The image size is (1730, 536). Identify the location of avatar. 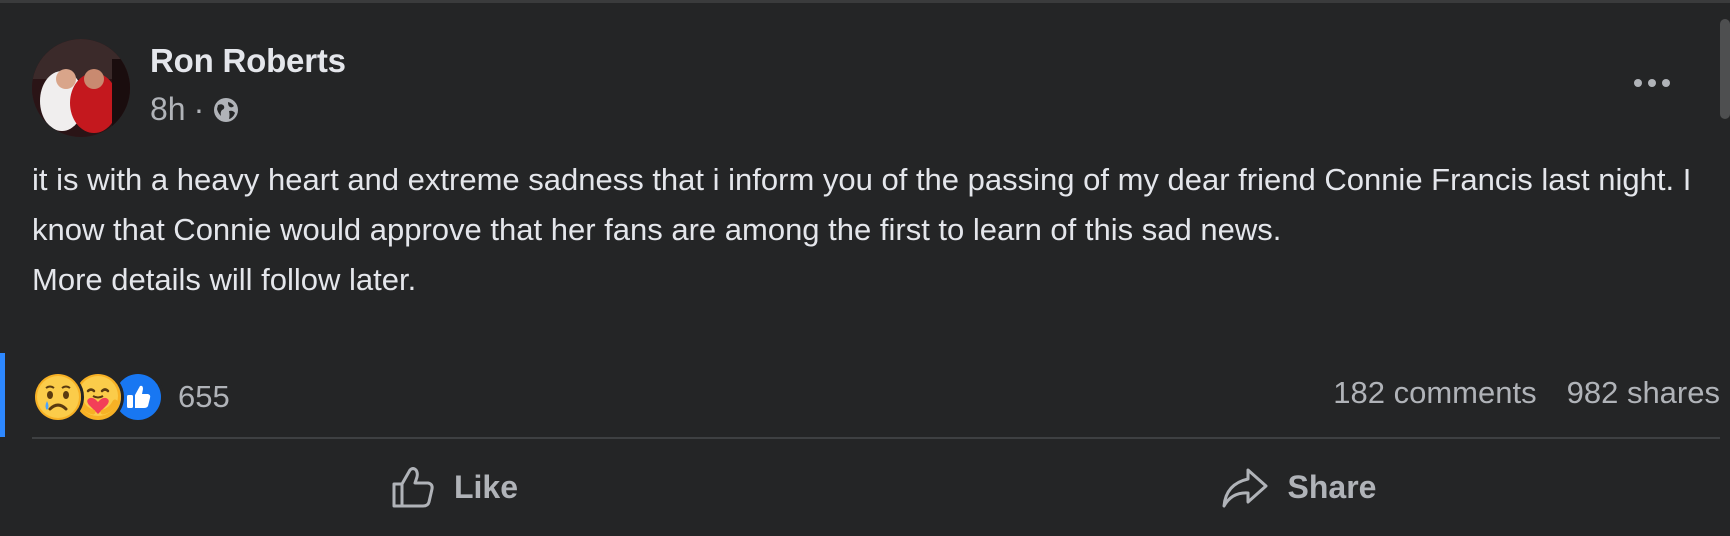
(81, 88).